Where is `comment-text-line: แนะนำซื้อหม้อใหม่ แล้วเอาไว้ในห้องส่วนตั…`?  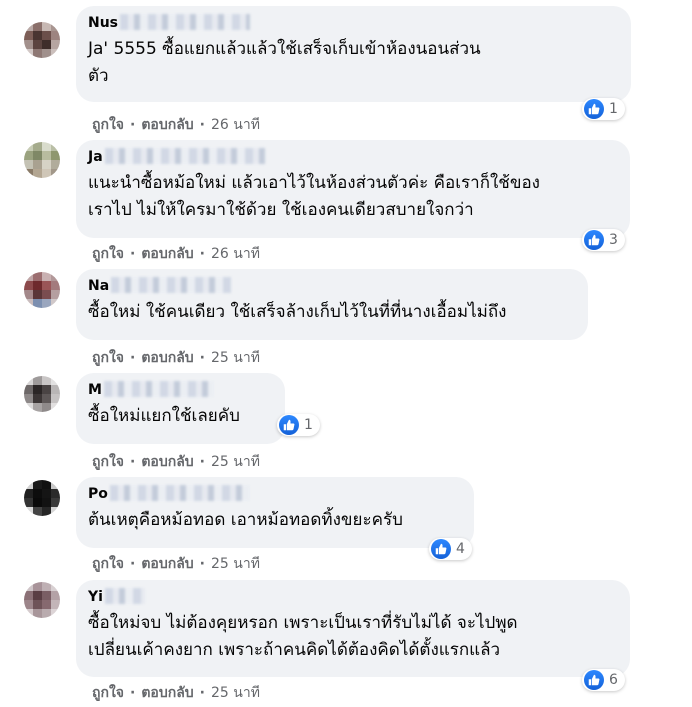
comment-text-line: แนะนำซื้อหม้อใหม่ แล้วเอาไว้ในห้องส่วนตั… is located at coordinates (314, 183).